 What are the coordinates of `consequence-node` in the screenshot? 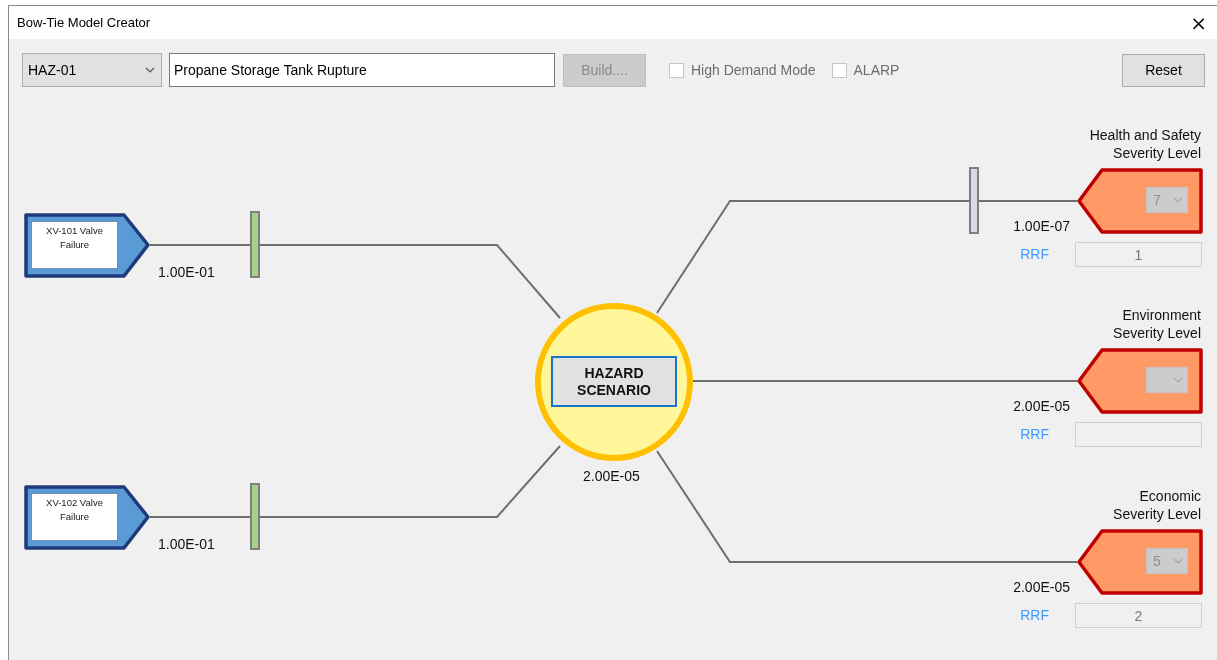 It's located at (1140, 381).